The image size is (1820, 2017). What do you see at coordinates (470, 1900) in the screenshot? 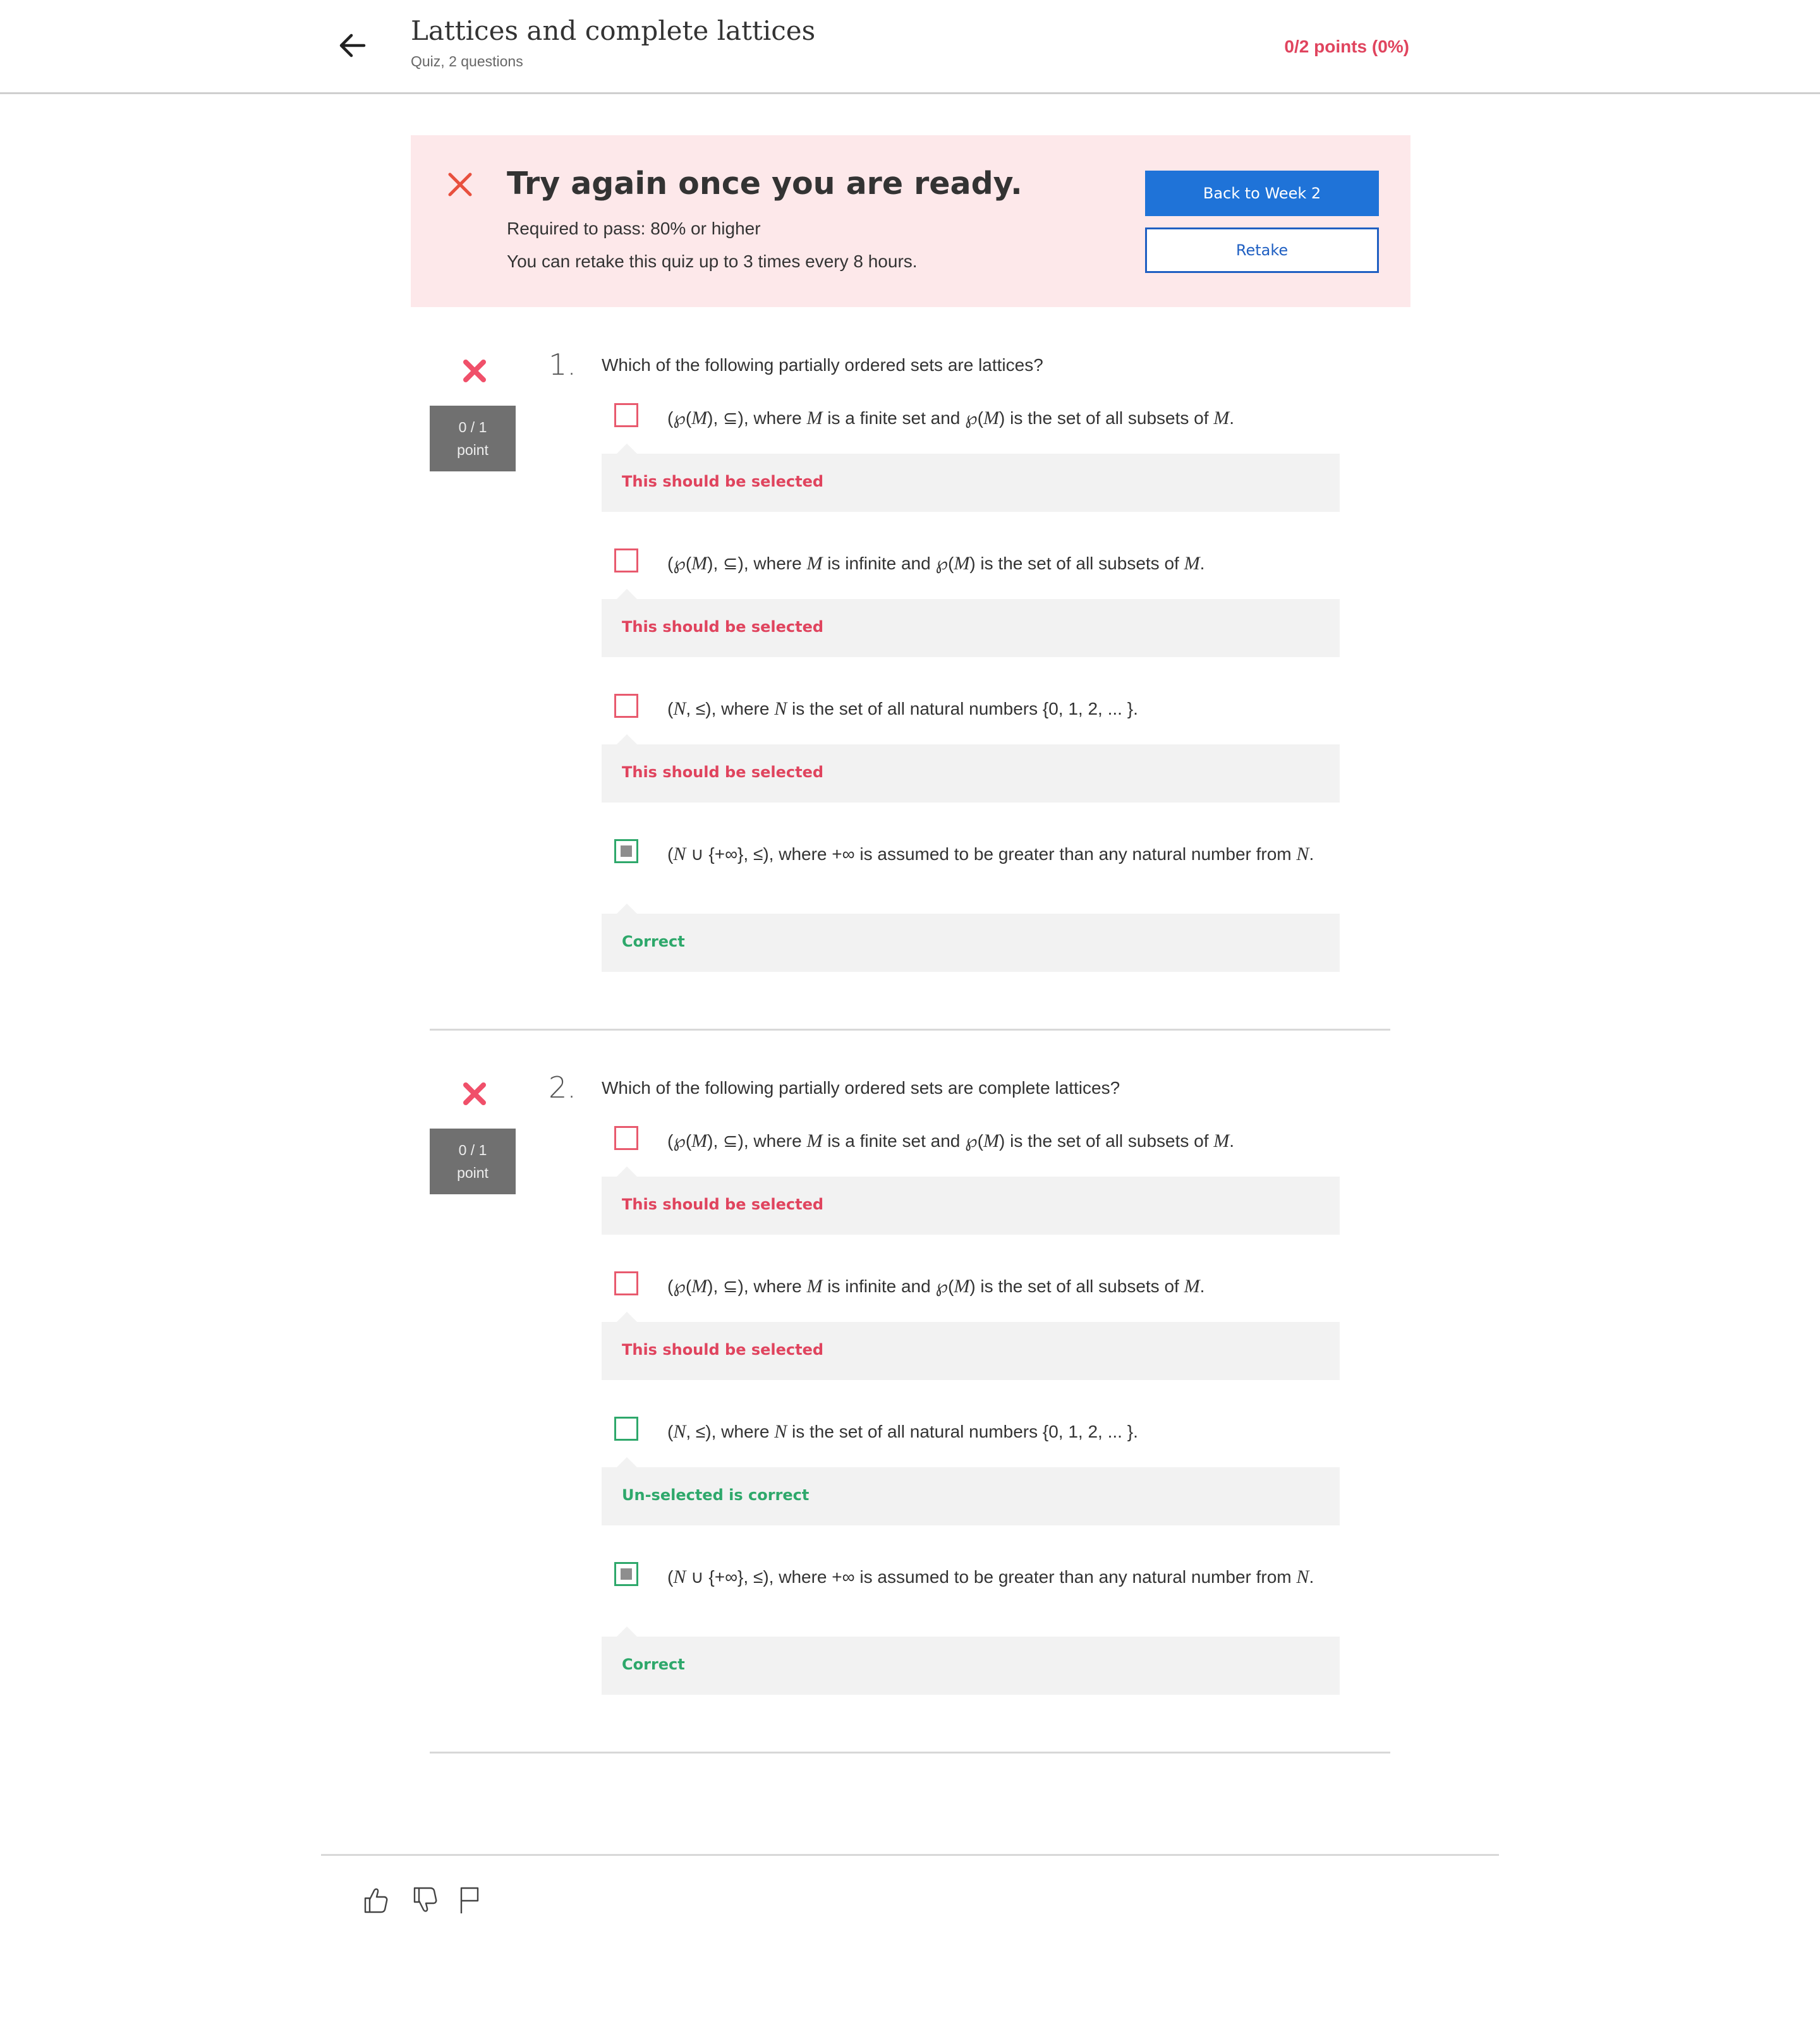
I see `flag-icon` at bounding box center [470, 1900].